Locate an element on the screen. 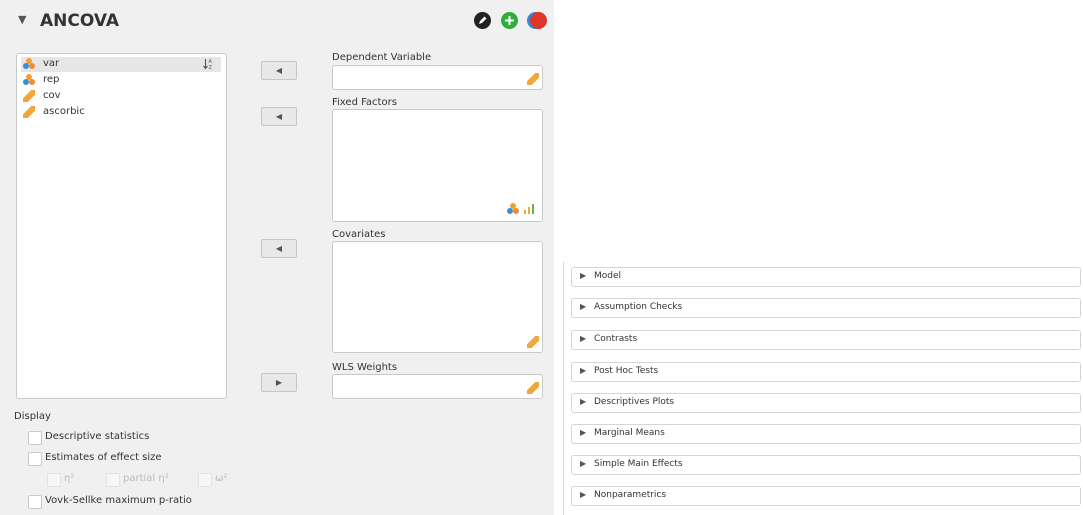  close-icon is located at coordinates (538, 20).